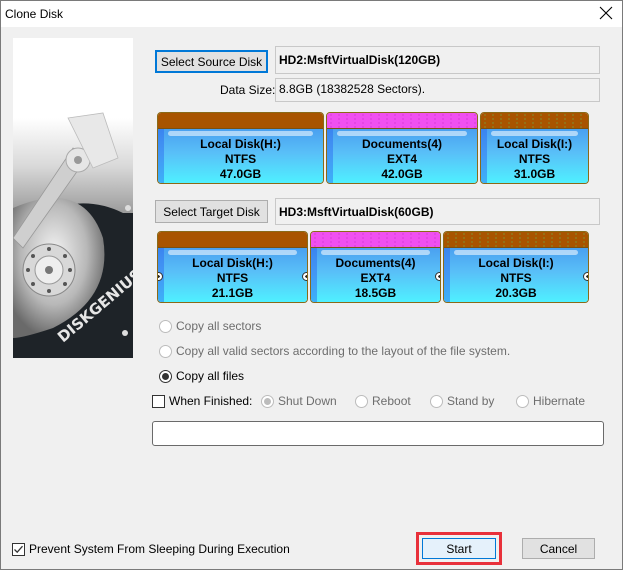 This screenshot has height=570, width=623. I want to click on close-icon, so click(606, 13).